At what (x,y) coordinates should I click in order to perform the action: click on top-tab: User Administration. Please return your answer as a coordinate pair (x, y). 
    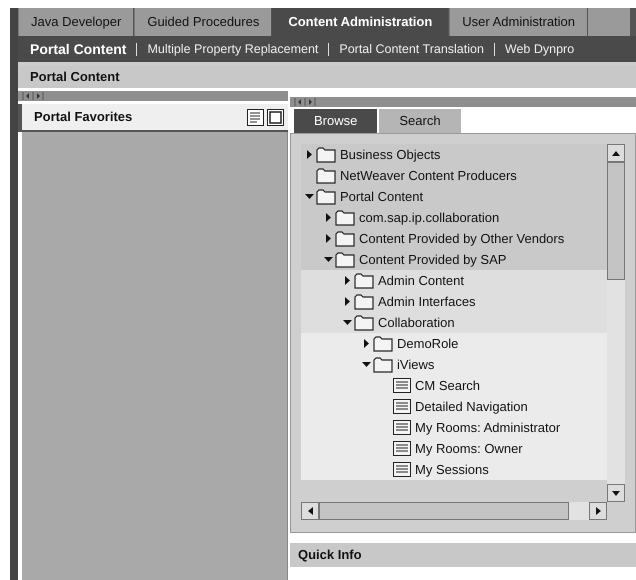
    Looking at the image, I should click on (518, 22).